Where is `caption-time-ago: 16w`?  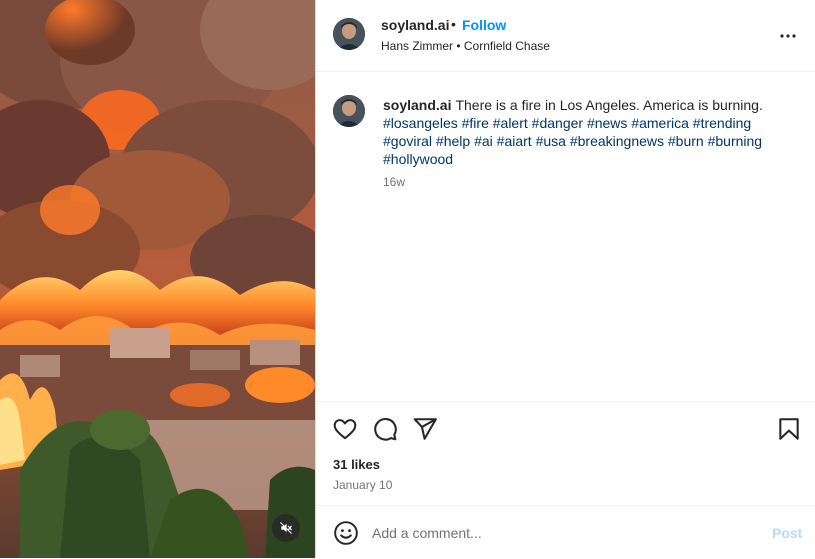
caption-time-ago: 16w is located at coordinates (394, 182).